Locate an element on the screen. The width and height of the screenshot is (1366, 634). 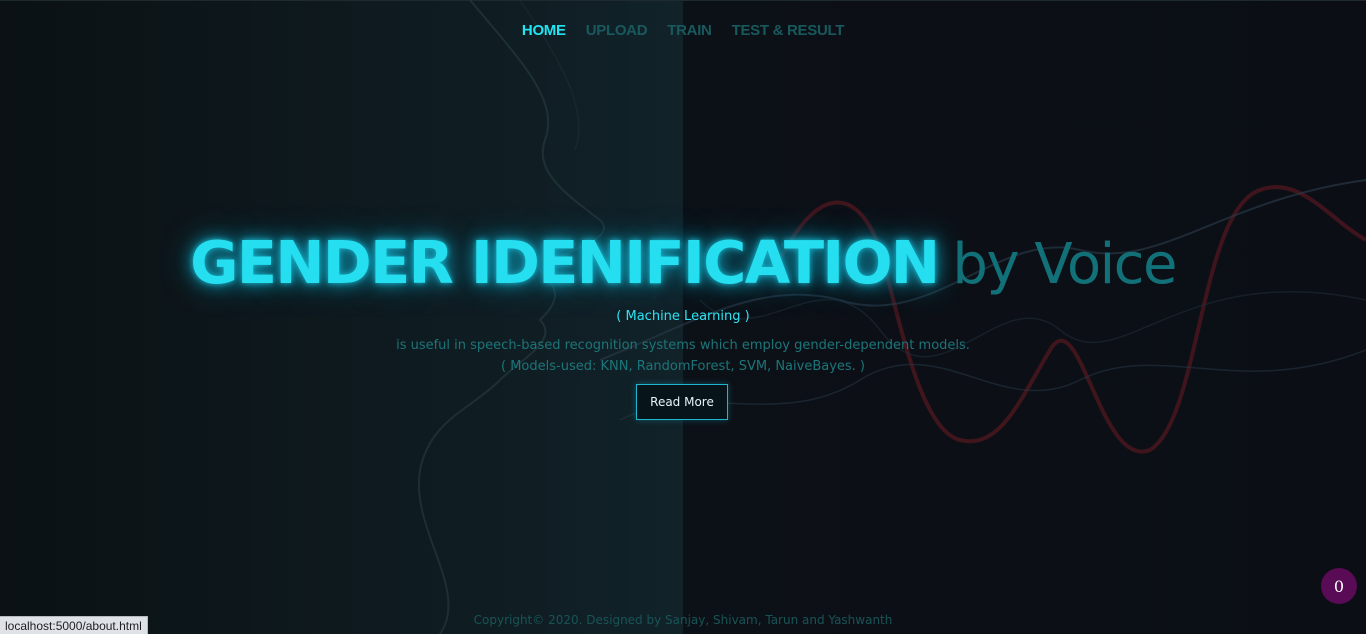
status-bar-url: localhost:5000/about.html is located at coordinates (74, 625).